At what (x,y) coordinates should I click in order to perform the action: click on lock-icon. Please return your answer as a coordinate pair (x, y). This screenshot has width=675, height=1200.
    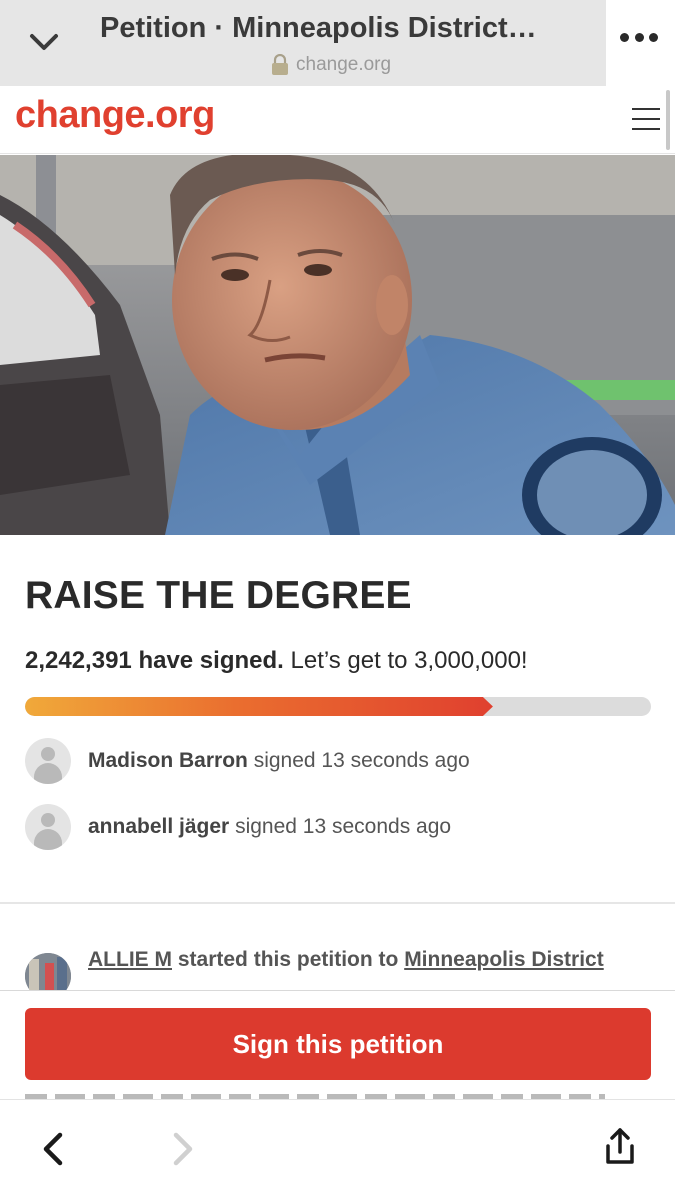
    Looking at the image, I should click on (280, 64).